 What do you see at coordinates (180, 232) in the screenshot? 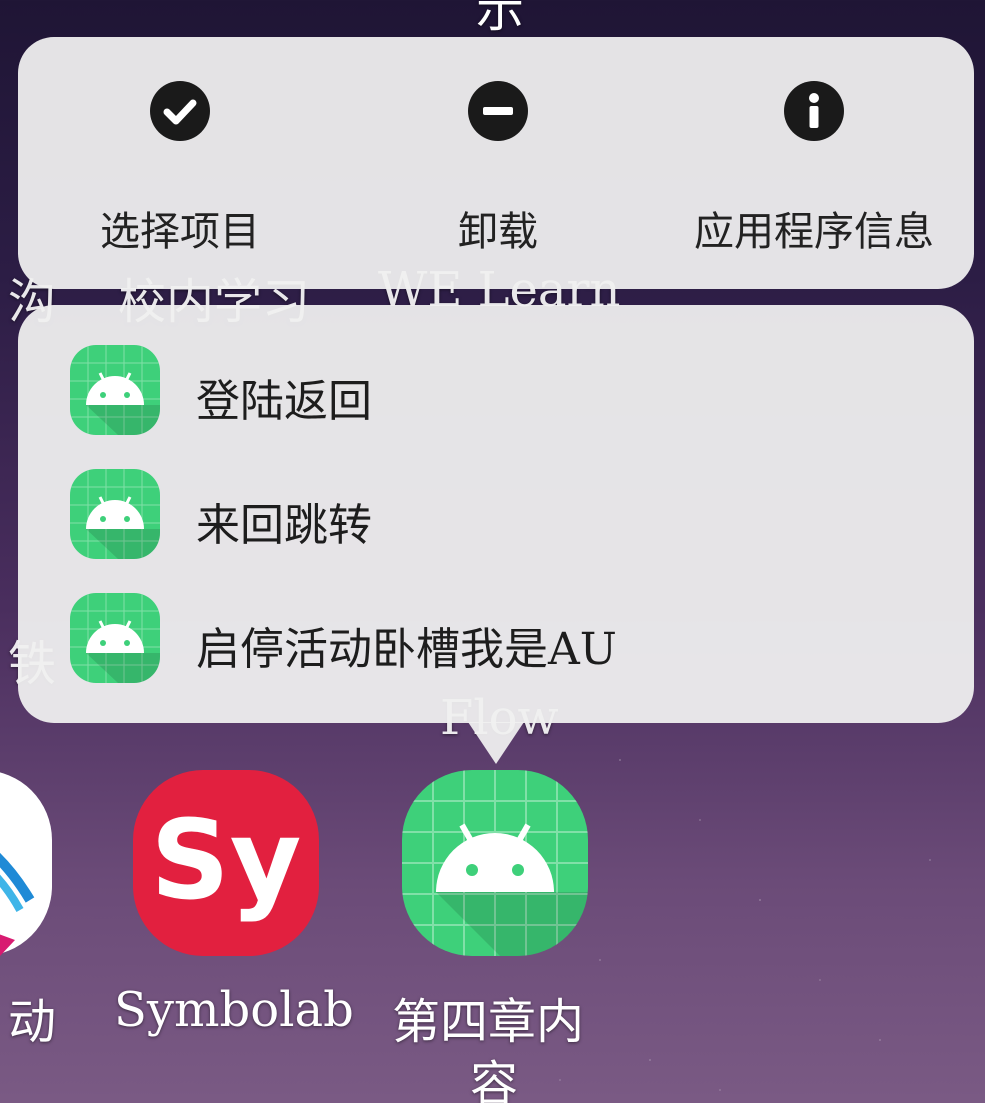
I see `select-items-label: 选择项目` at bounding box center [180, 232].